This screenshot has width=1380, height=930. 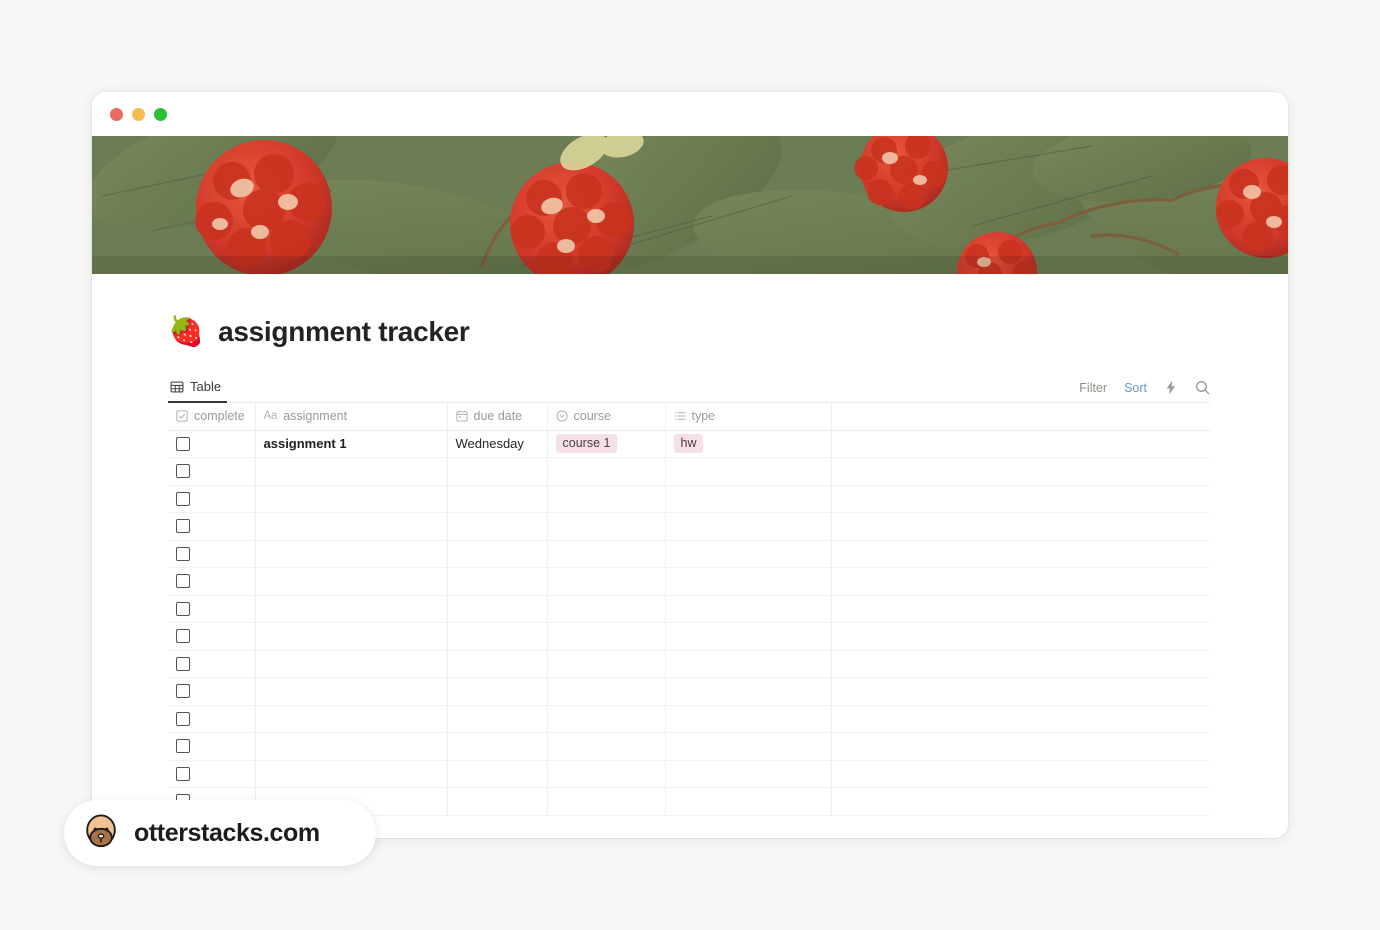 I want to click on filter-button: Filter, so click(x=1093, y=388).